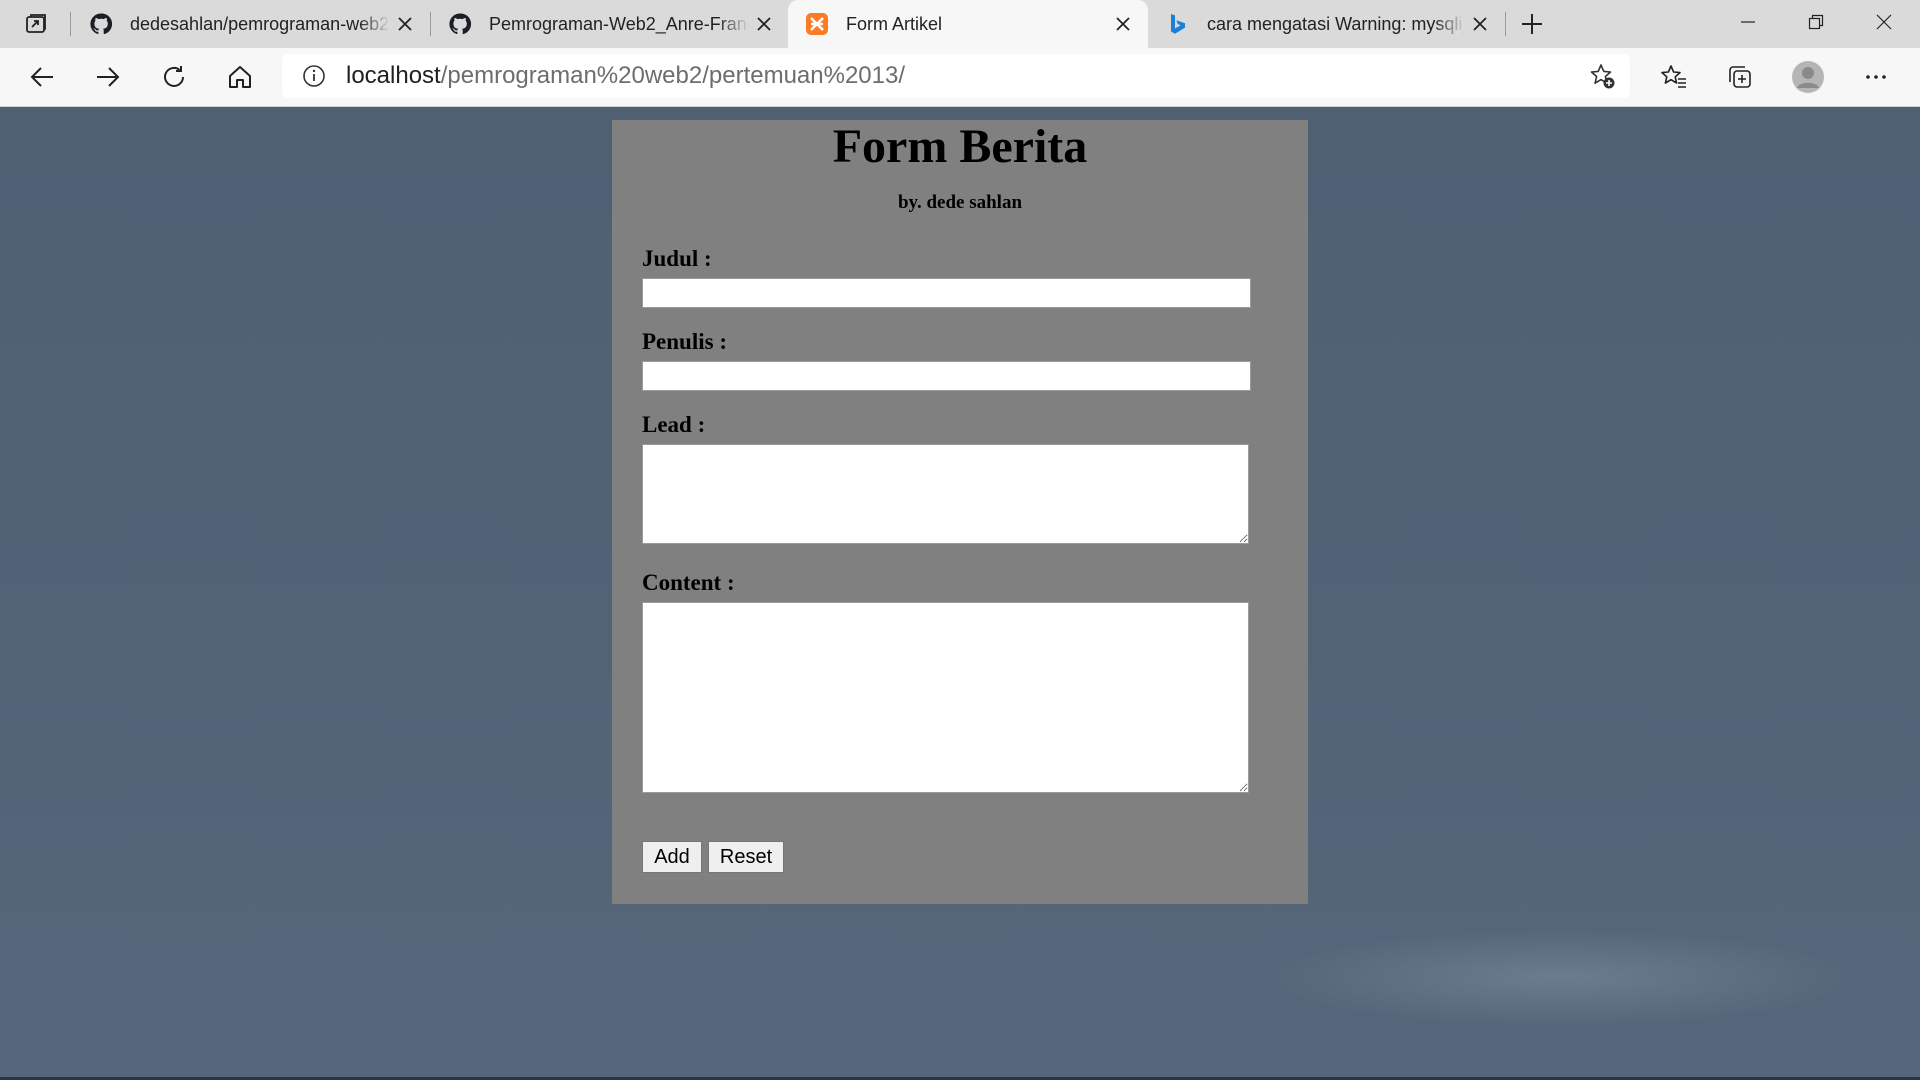 This screenshot has width=1920, height=1080. I want to click on tab-bing-search: cara mengatasi Warning: mysqli_, so click(1327, 24).